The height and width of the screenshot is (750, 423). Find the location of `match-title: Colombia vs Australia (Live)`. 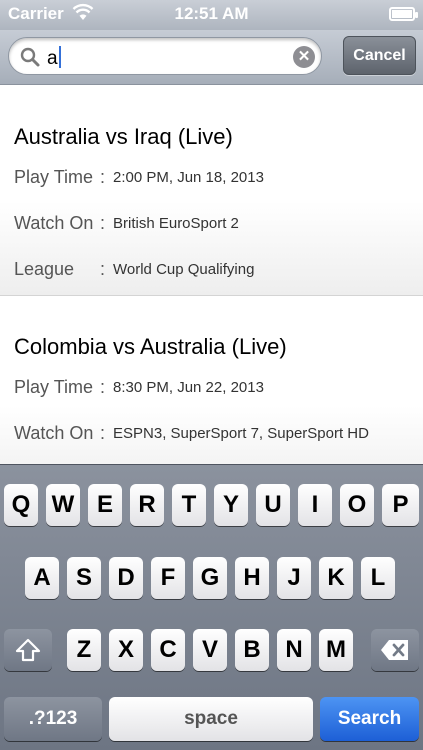

match-title: Colombia vs Australia (Live) is located at coordinates (150, 346).